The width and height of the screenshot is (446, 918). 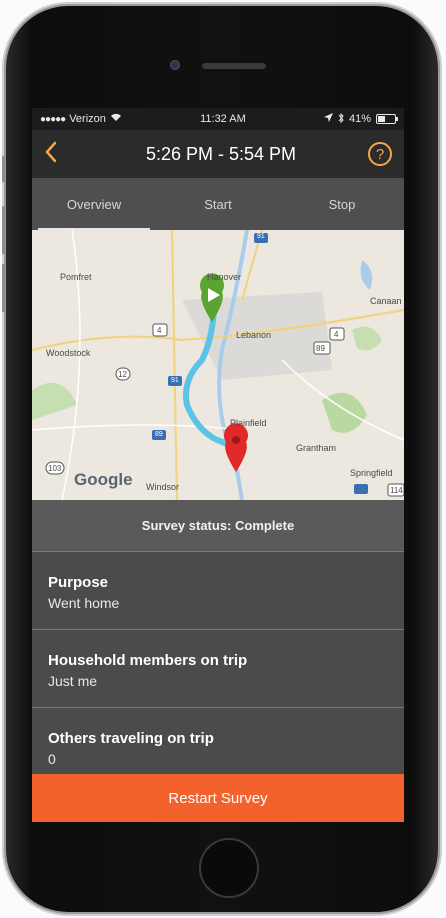 What do you see at coordinates (341, 119) in the screenshot?
I see `bluetooth-icon` at bounding box center [341, 119].